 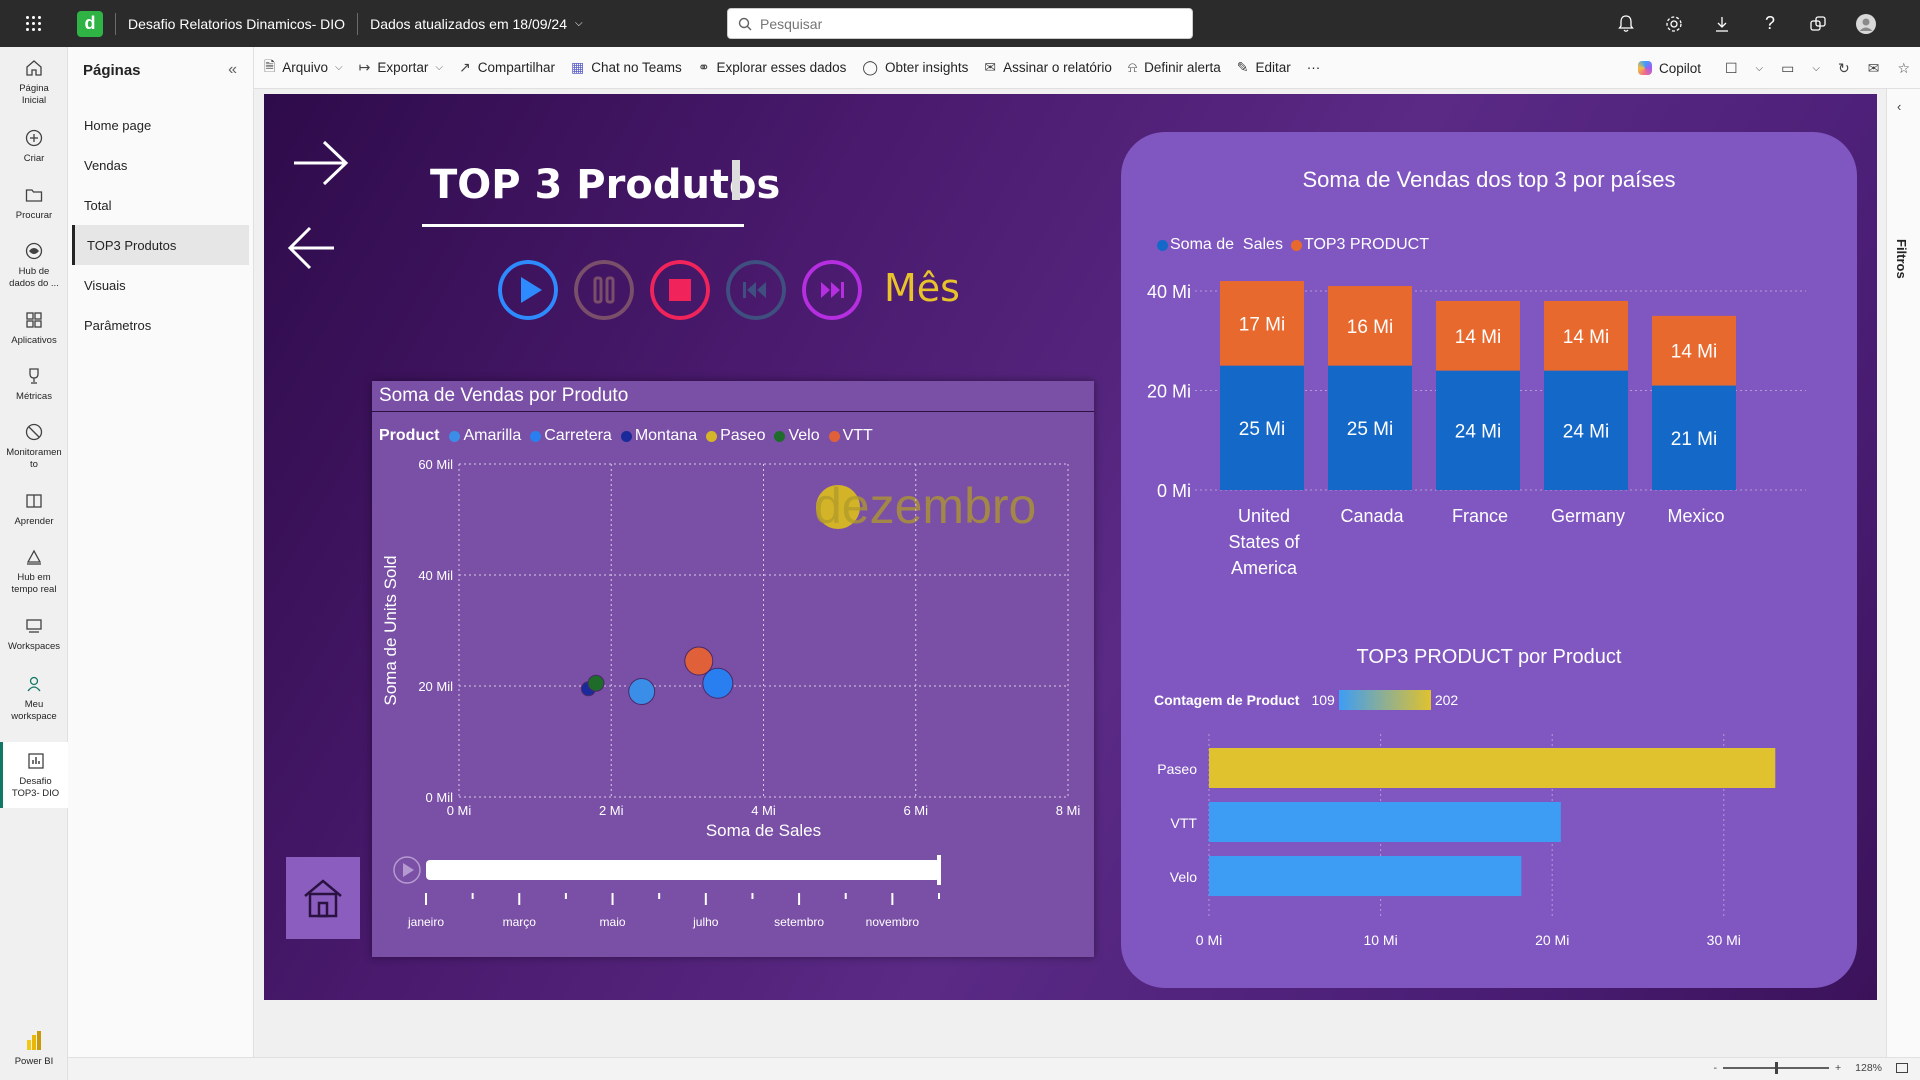 I want to click on notifications-icon, so click(x=1626, y=23).